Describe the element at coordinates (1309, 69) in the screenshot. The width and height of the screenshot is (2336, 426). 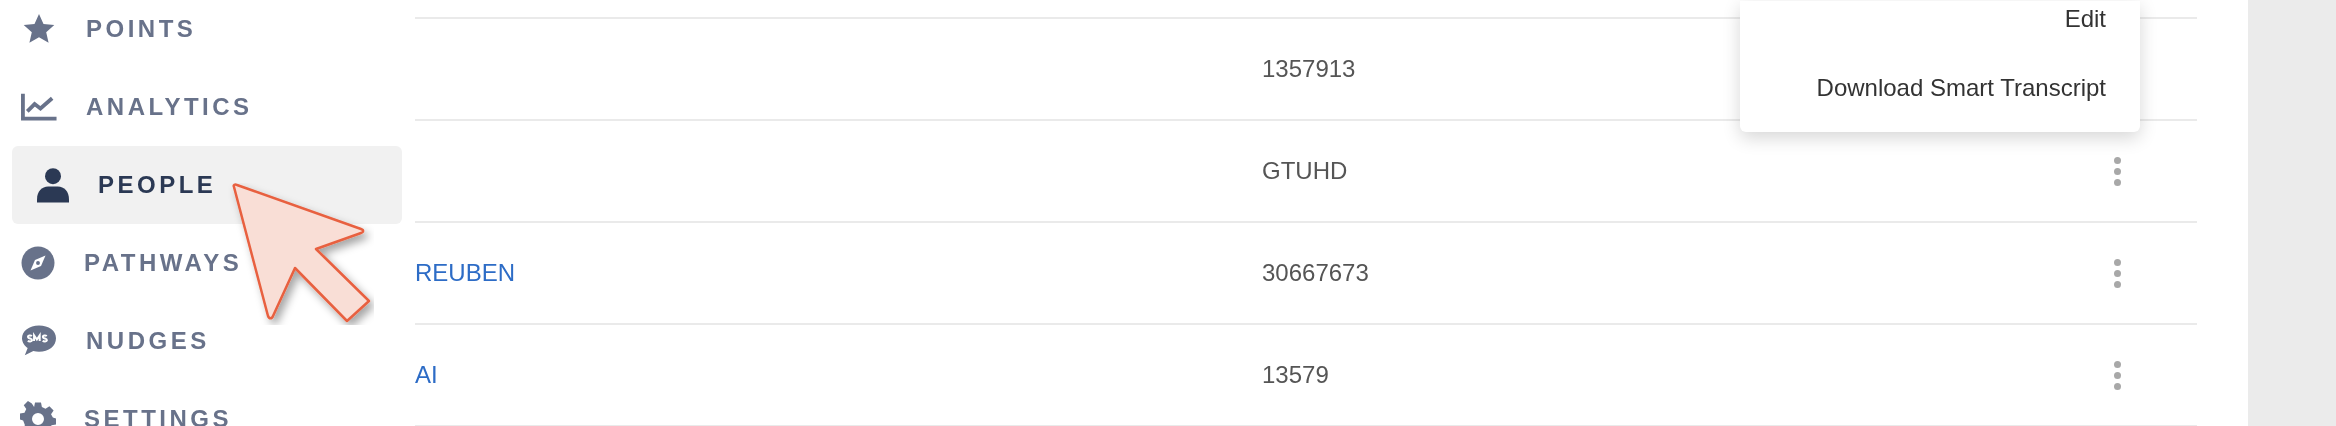
I see `table-cell: 1357913` at that location.